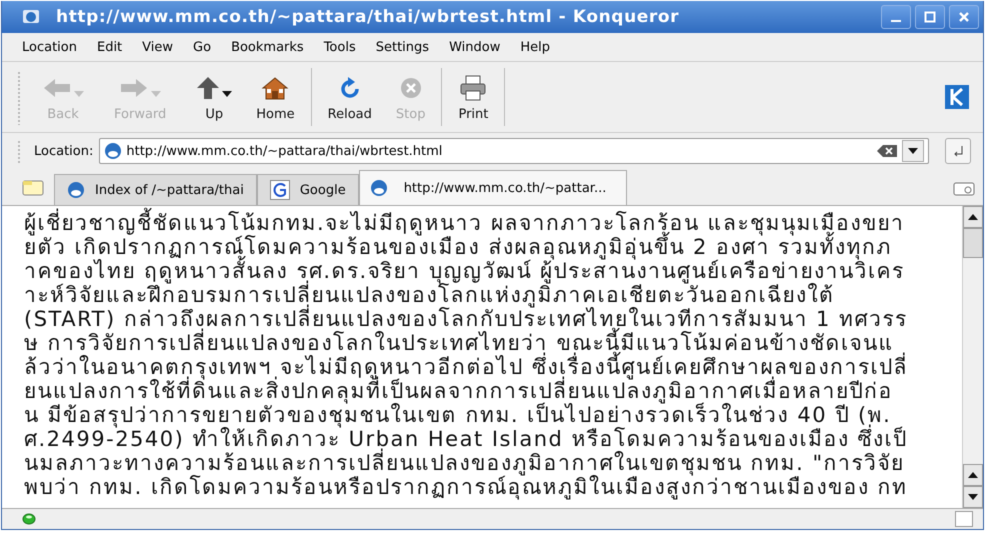 The width and height of the screenshot is (987, 533). I want to click on up-arrow-icon, so click(208, 88).